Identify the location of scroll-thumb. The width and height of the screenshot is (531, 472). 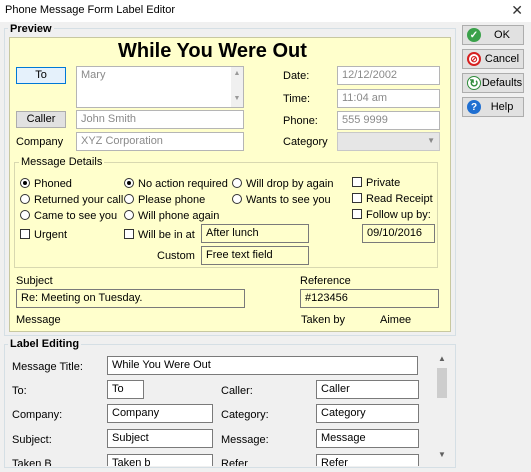
(442, 383).